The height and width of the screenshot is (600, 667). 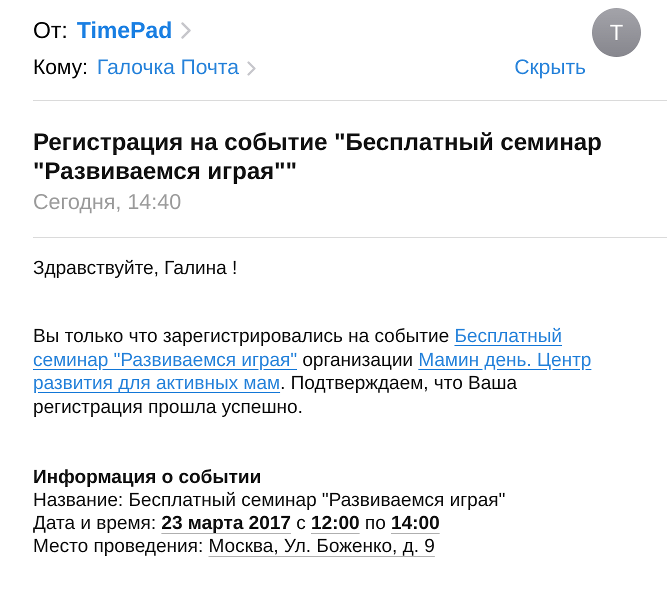 I want to click on body-paragraph: Вы только что зарегистрировались на событие Бесплатный семинар "Развиваемся играя" организации Мамин день. Центр развития для активных мам. Подтверждаем, что Ваша регистрация прошла успешно., so click(x=312, y=372).